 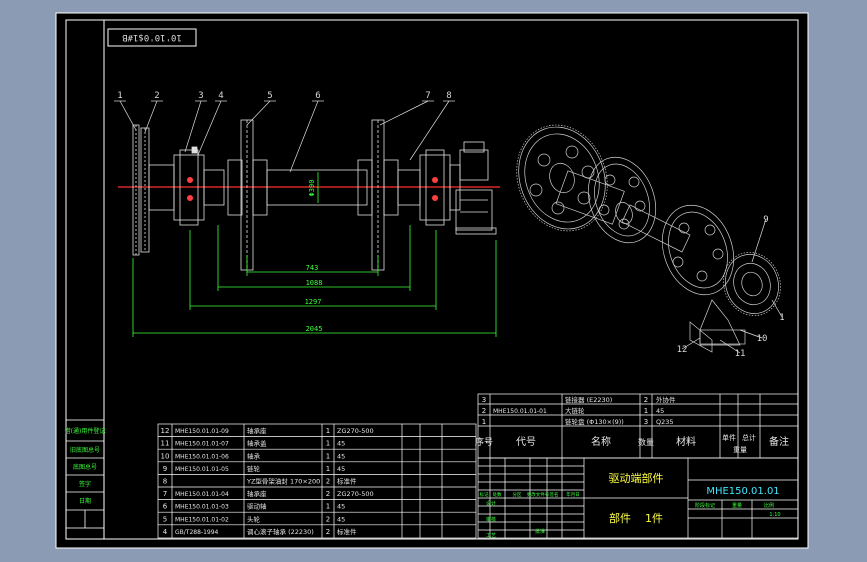 I want to click on svg-text: 材料, so click(x=686, y=441).